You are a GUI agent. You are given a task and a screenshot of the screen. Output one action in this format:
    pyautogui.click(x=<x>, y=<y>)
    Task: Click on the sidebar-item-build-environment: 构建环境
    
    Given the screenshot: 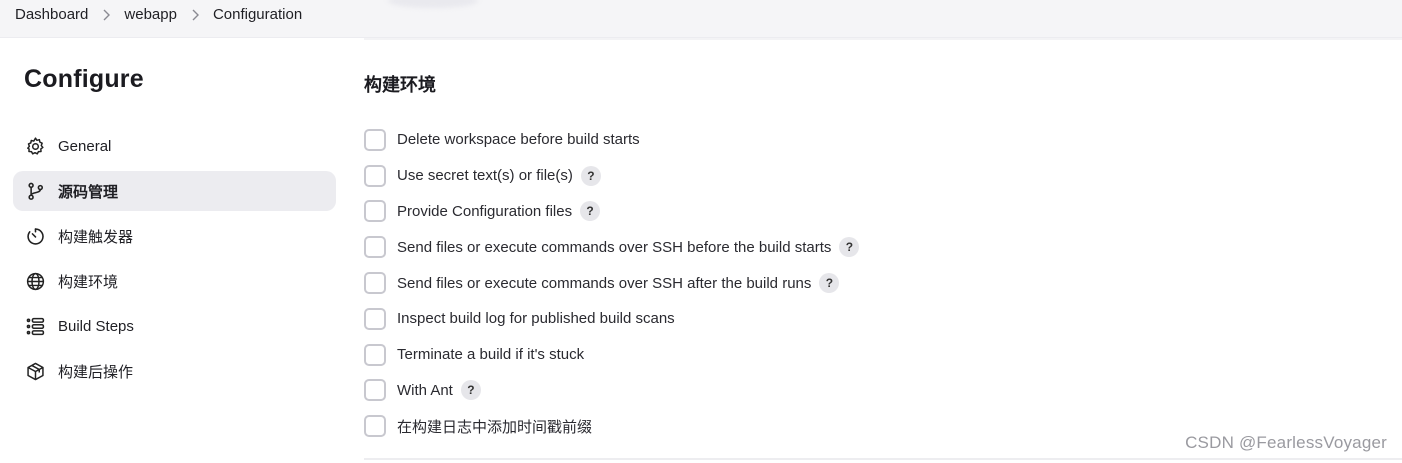 What is the action you would take?
    pyautogui.click(x=174, y=281)
    